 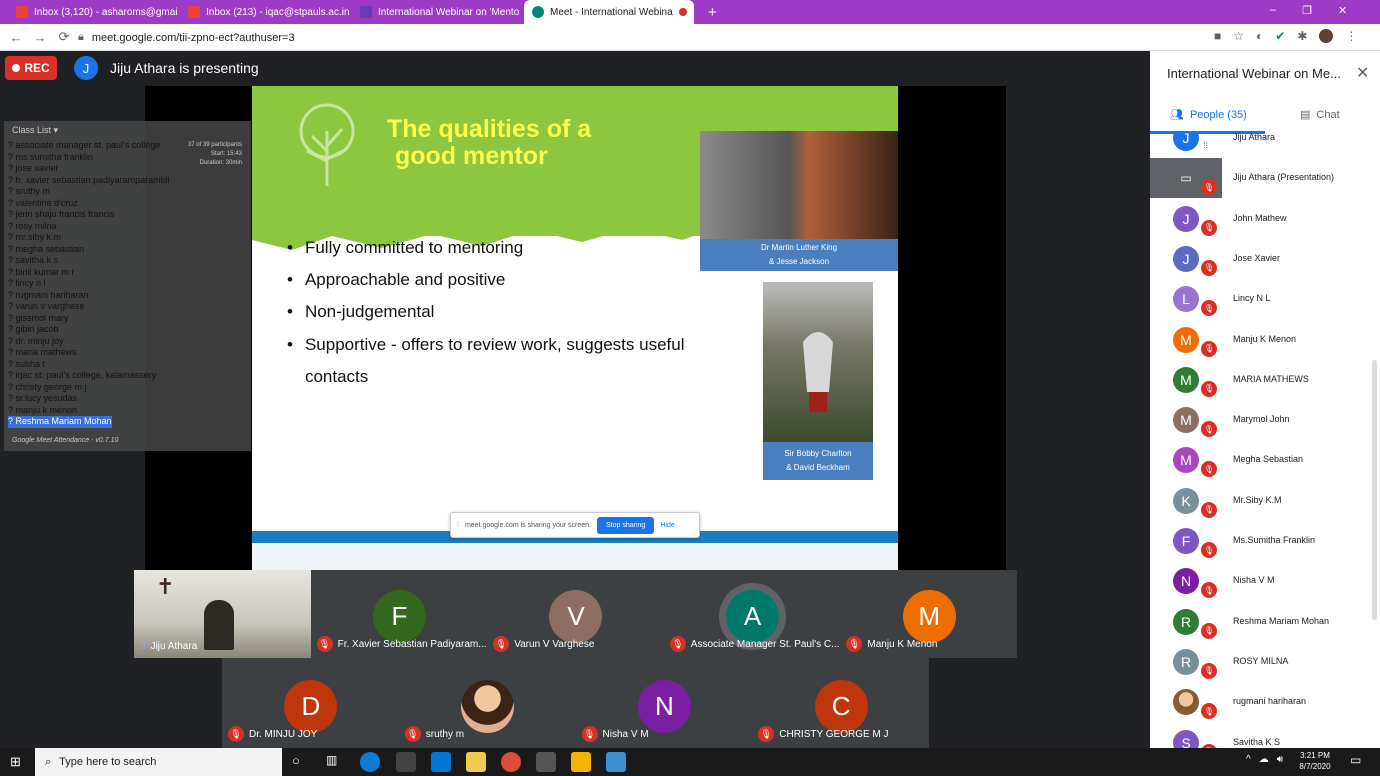 I want to click on participant-name: Jose Xavier, so click(x=1257, y=257).